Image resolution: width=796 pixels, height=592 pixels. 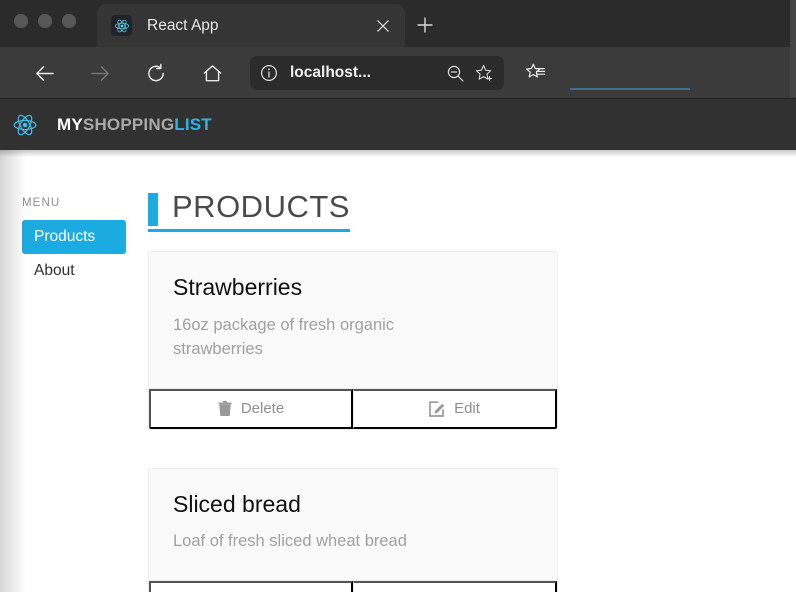 I want to click on page-title-accent-bar, so click(x=153, y=209).